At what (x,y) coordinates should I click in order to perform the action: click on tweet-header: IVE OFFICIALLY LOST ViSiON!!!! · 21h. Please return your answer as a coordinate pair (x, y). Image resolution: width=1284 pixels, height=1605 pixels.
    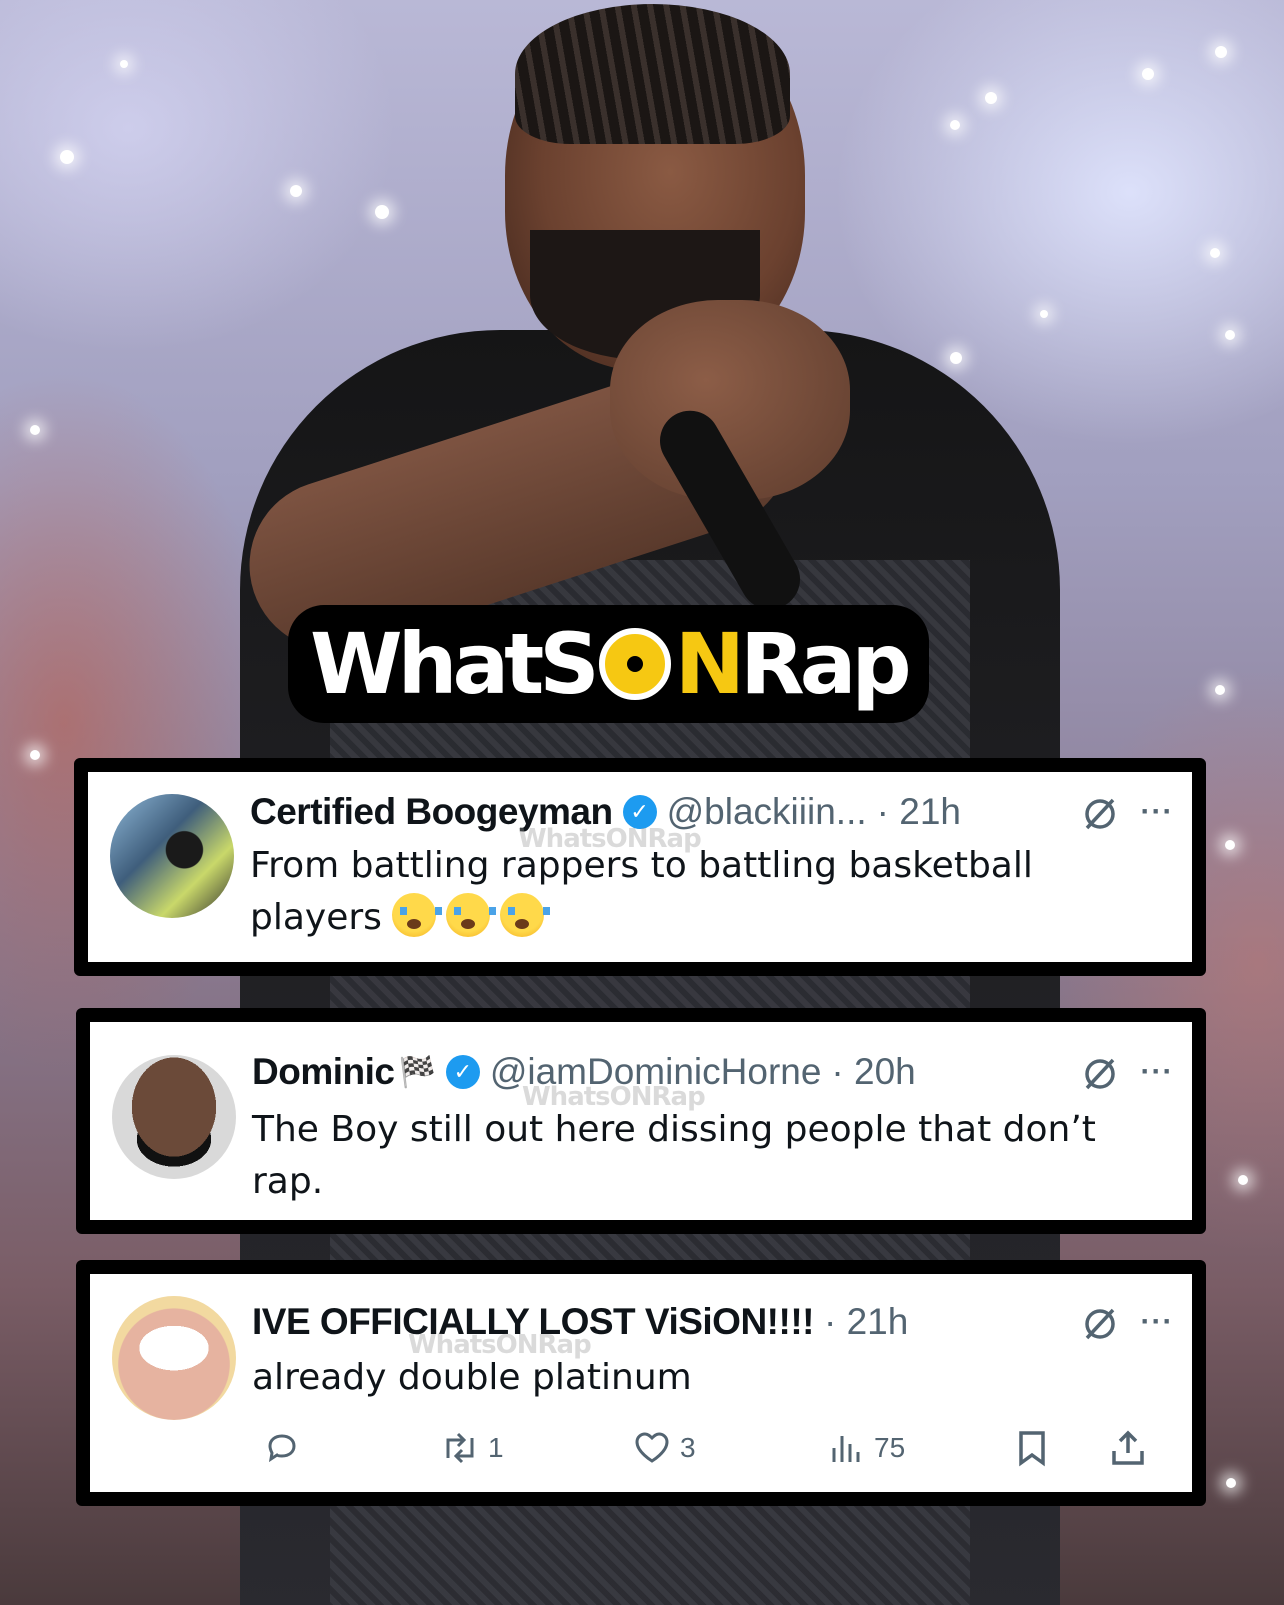
    Looking at the image, I should click on (710, 1322).